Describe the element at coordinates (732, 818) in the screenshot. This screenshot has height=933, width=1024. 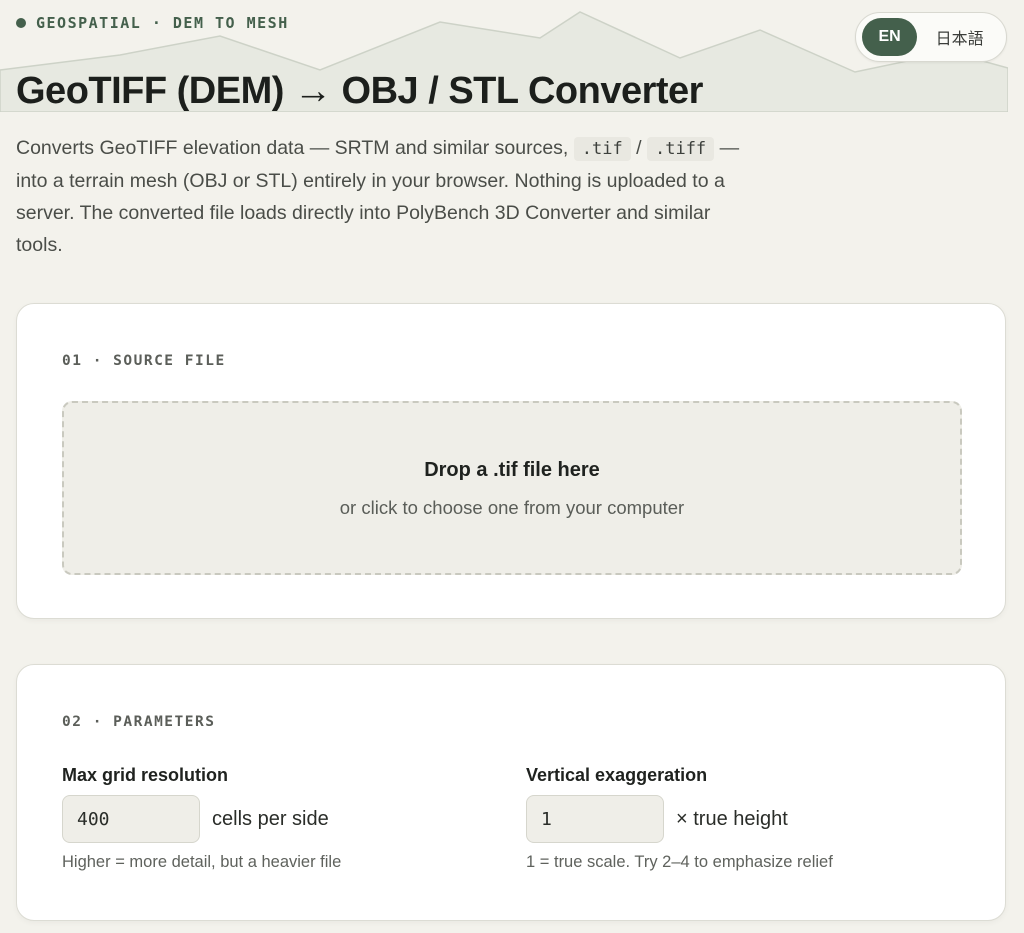
I see `vertical-exaggeration-unit: × true height` at that location.